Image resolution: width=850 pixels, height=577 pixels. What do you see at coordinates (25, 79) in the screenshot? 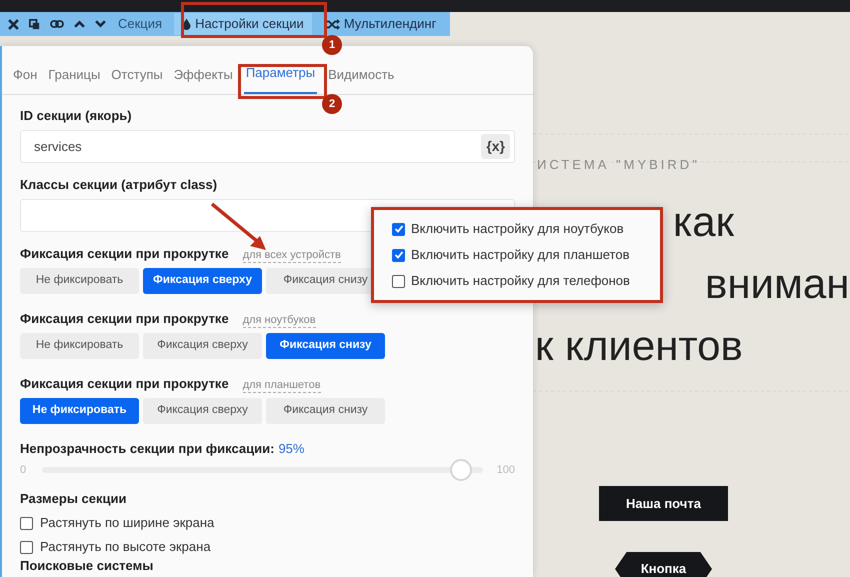
I see `tab: Фон` at bounding box center [25, 79].